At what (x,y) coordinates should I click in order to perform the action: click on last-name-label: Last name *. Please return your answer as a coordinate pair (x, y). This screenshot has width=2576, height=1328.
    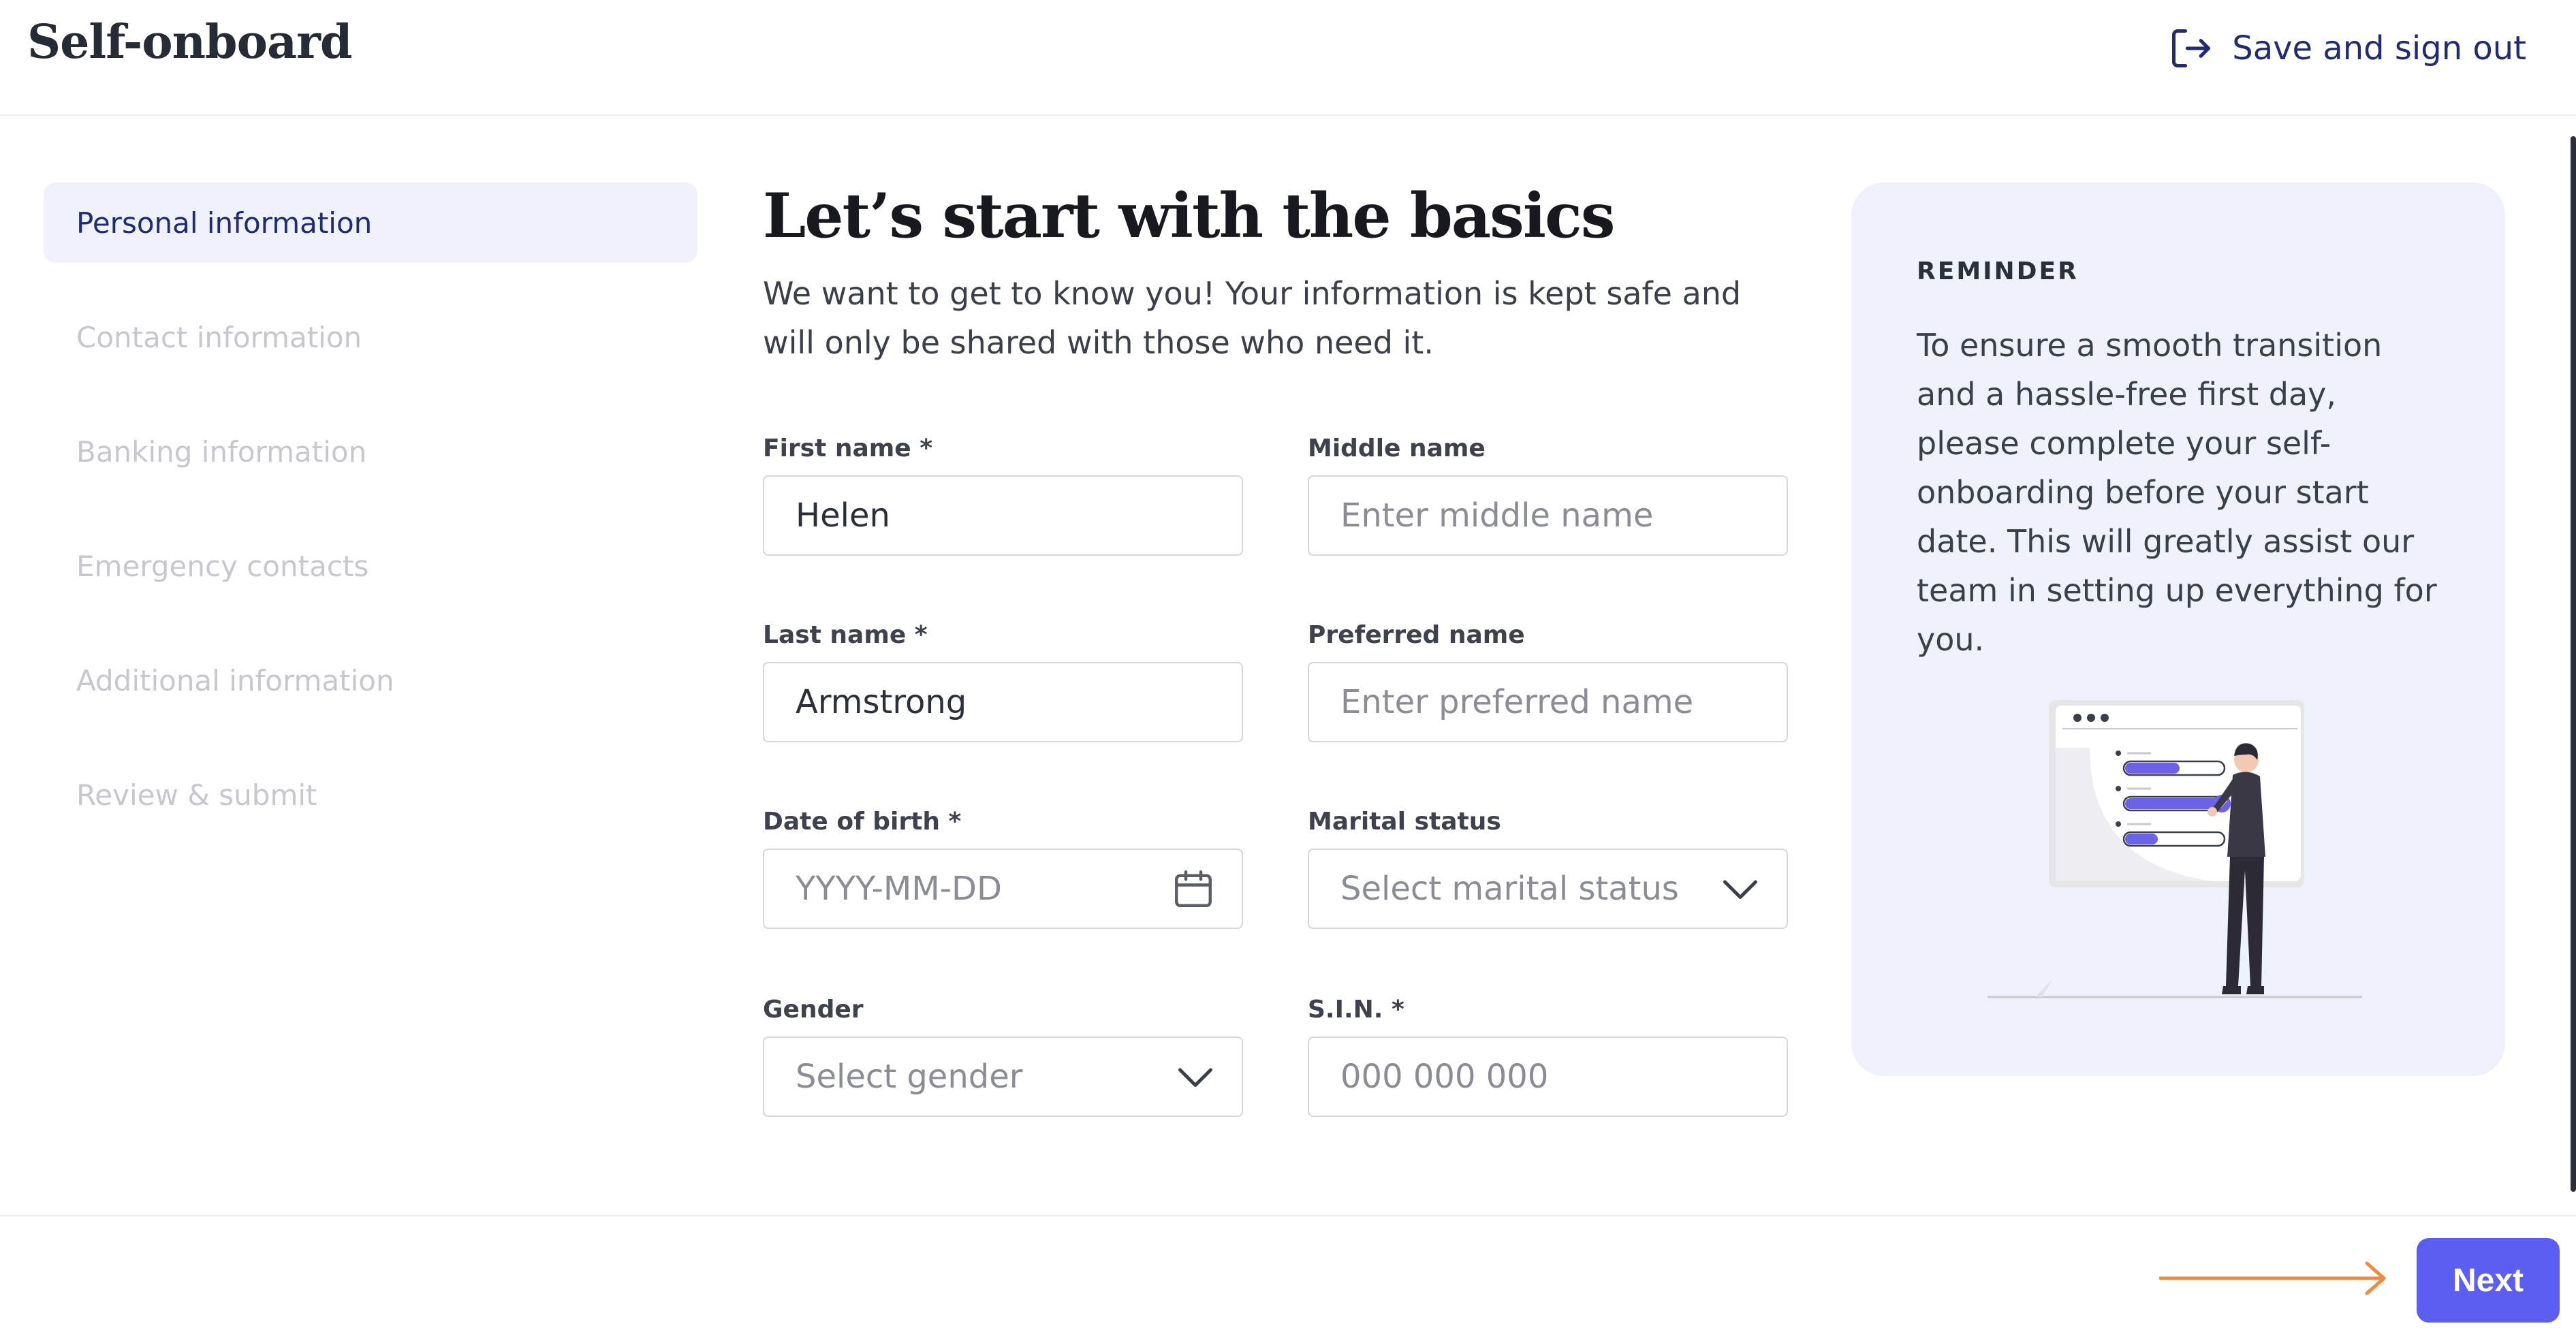
    Looking at the image, I should click on (845, 635).